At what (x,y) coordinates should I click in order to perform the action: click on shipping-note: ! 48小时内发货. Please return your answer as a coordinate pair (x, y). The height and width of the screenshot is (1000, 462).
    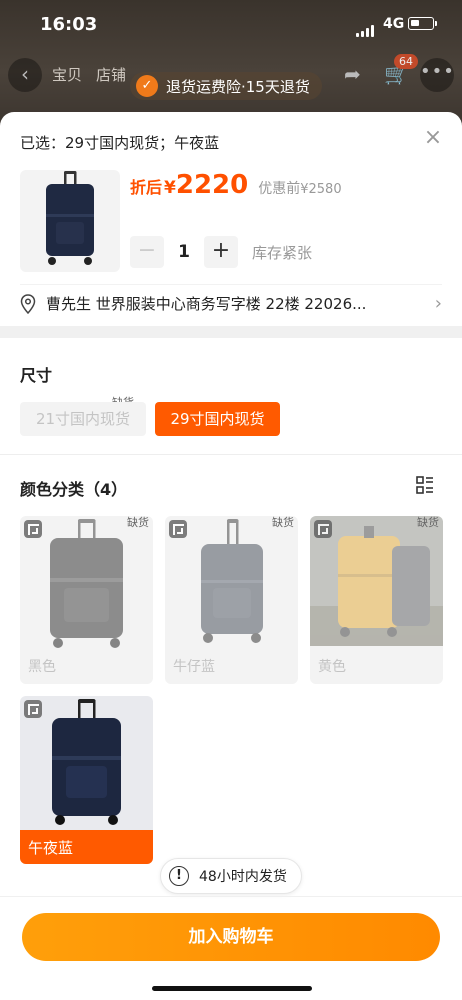
    Looking at the image, I should click on (231, 876).